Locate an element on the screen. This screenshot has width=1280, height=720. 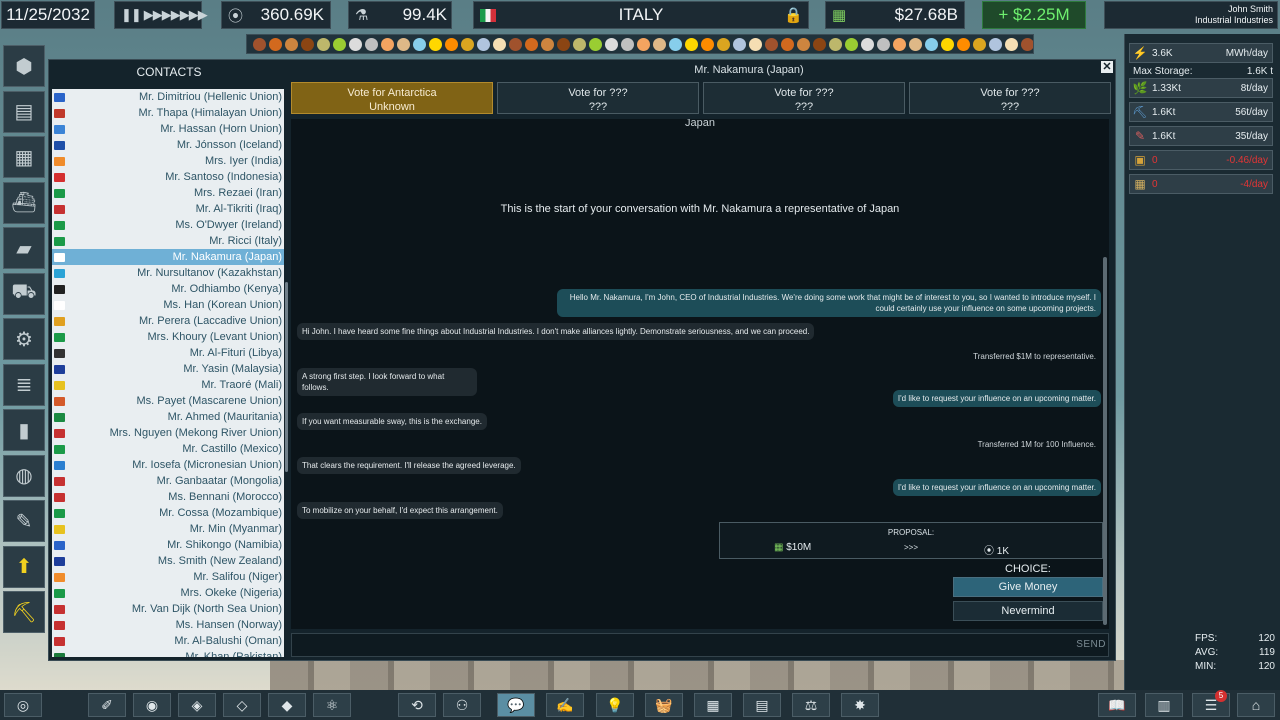
user-profile: John Smith Industrial Industries is located at coordinates (1191, 15).